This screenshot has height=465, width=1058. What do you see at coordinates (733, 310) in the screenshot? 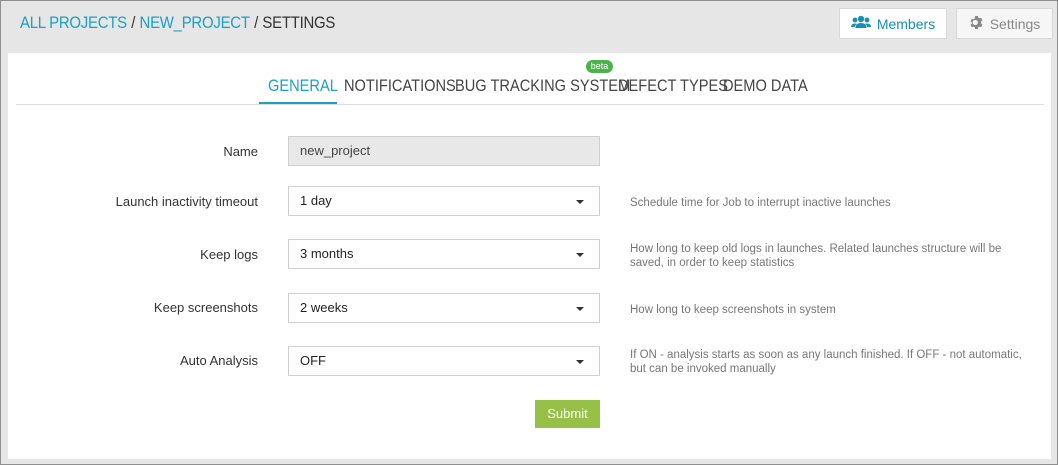
I see `keep-screenshots-help: How long to keep screenshots in system` at bounding box center [733, 310].